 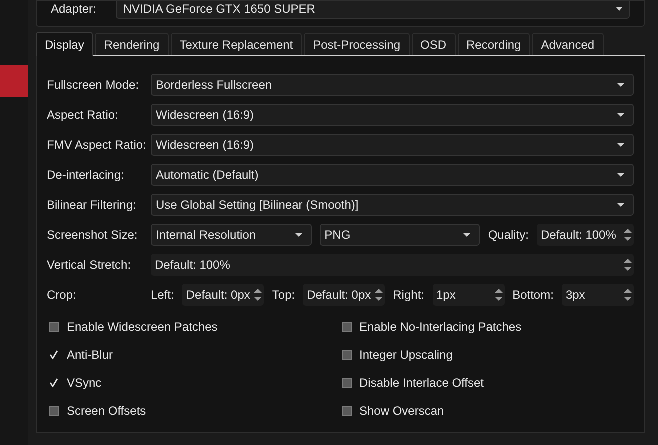 What do you see at coordinates (95, 145) in the screenshot?
I see `field-label: FMV Aspect Ratio:` at bounding box center [95, 145].